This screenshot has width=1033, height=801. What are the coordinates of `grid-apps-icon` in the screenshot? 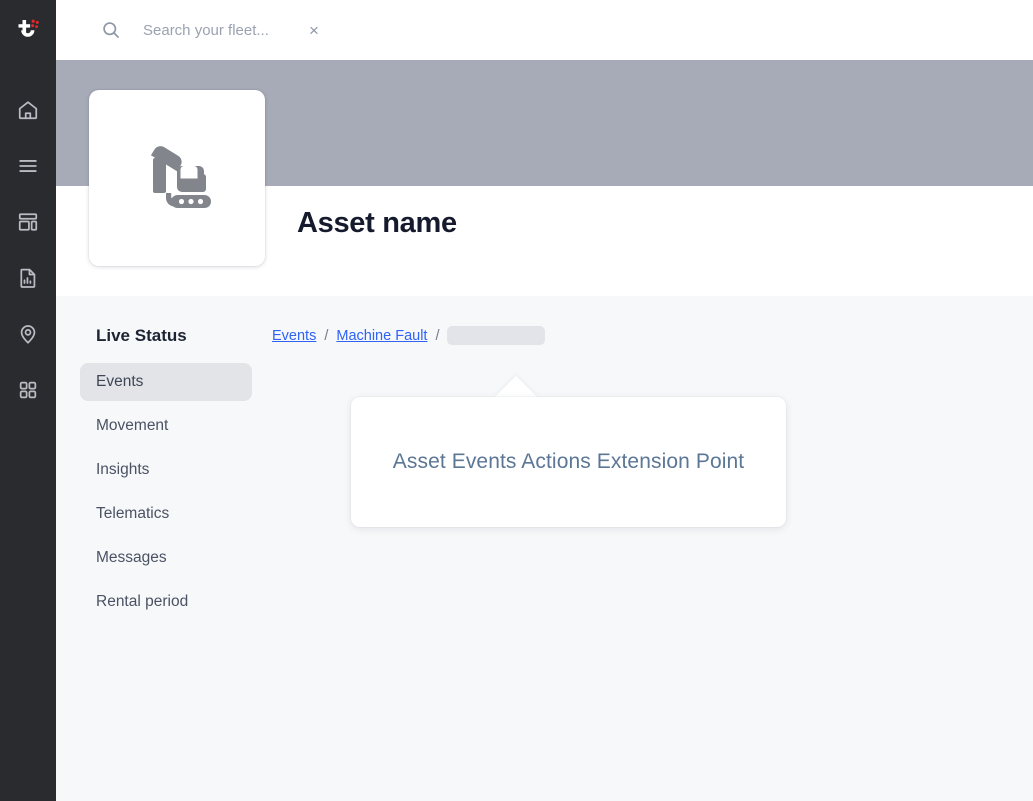 It's located at (28, 390).